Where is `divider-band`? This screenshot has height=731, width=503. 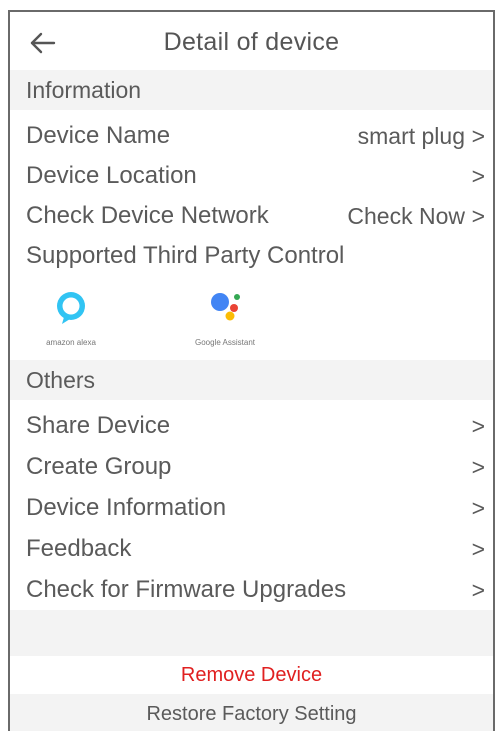 divider-band is located at coordinates (251, 633).